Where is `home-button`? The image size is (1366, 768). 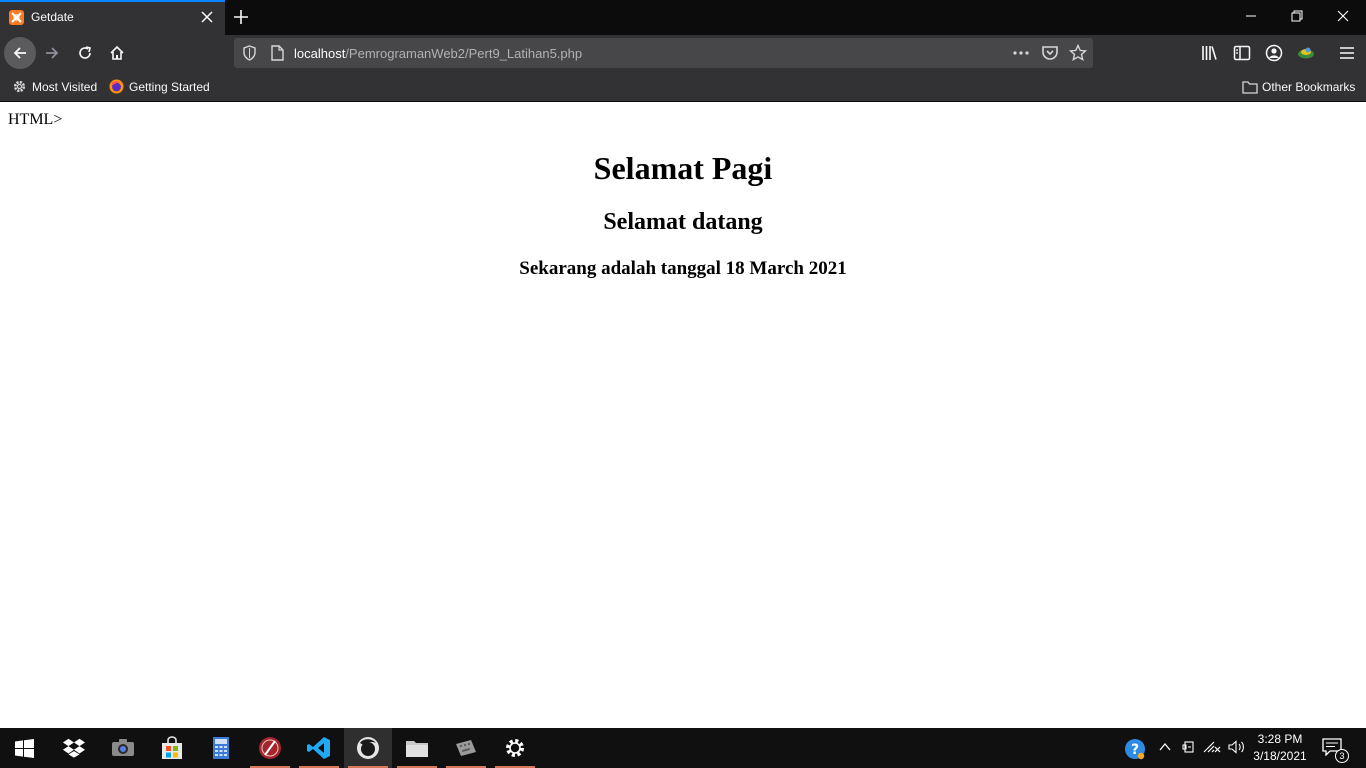 home-button is located at coordinates (117, 53).